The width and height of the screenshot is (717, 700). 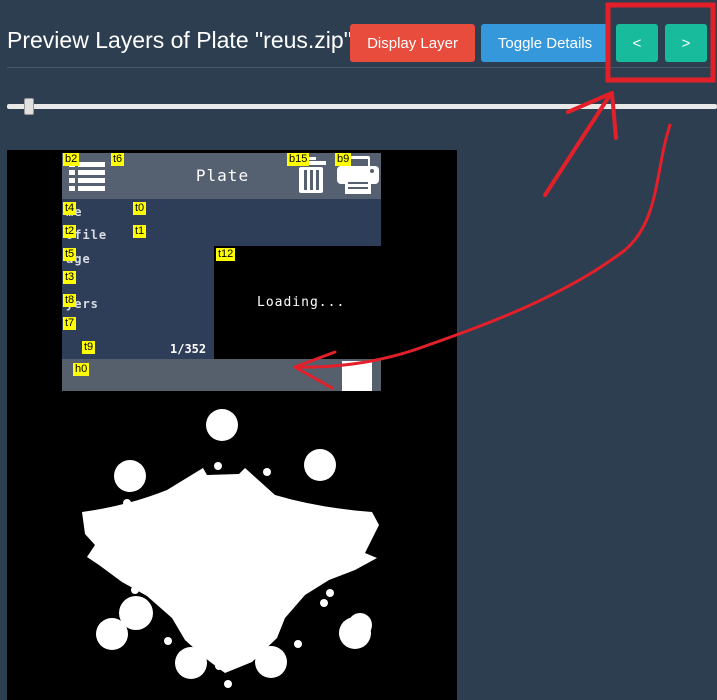 I want to click on tag-t4: t4, so click(x=70, y=208).